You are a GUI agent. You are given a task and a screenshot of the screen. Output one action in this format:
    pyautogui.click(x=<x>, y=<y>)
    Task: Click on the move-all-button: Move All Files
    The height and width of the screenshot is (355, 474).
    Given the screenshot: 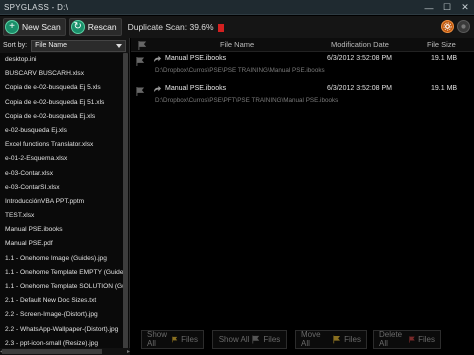 What is the action you would take?
    pyautogui.click(x=331, y=339)
    